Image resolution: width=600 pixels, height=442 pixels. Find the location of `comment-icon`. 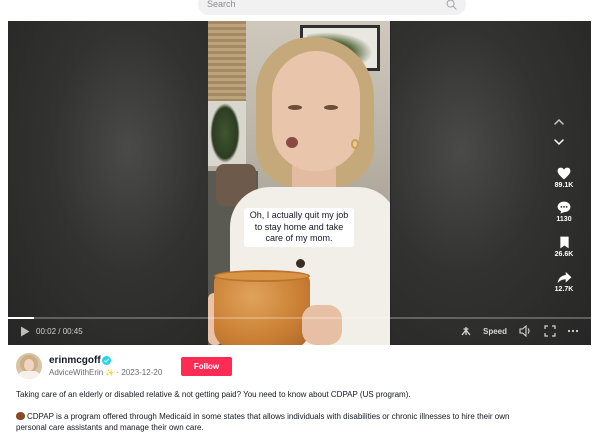

comment-icon is located at coordinates (564, 207).